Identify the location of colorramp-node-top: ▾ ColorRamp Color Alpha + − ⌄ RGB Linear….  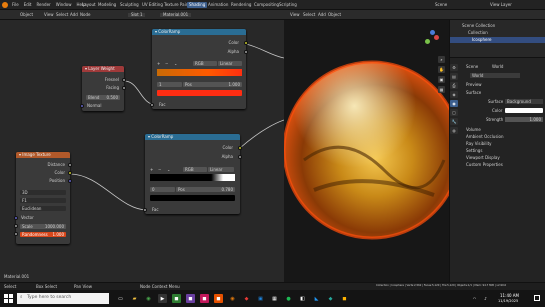
(199, 69).